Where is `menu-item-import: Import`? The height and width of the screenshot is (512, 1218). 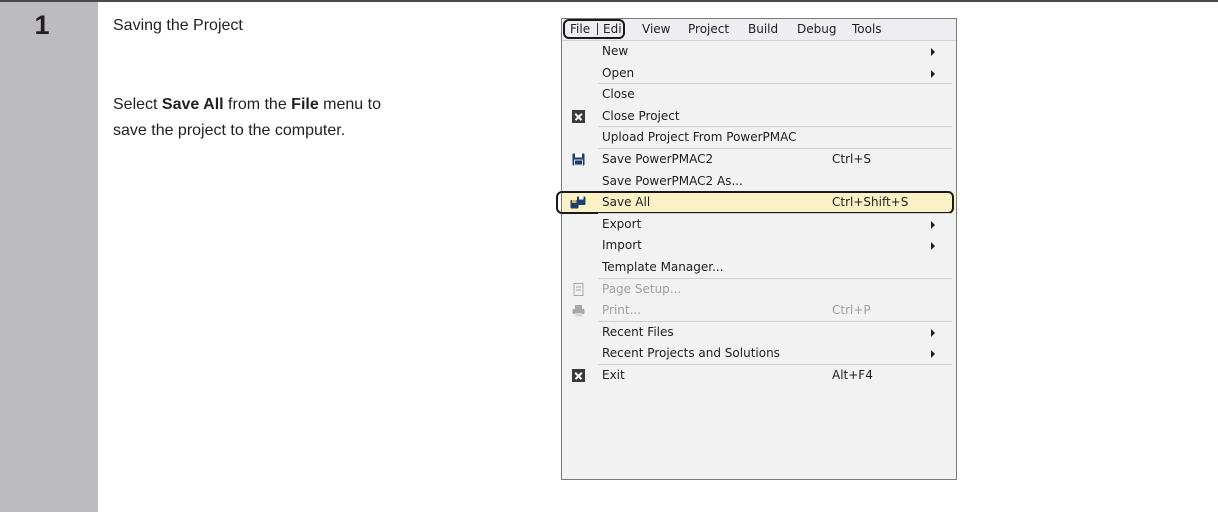
menu-item-import: Import is located at coordinates (759, 246).